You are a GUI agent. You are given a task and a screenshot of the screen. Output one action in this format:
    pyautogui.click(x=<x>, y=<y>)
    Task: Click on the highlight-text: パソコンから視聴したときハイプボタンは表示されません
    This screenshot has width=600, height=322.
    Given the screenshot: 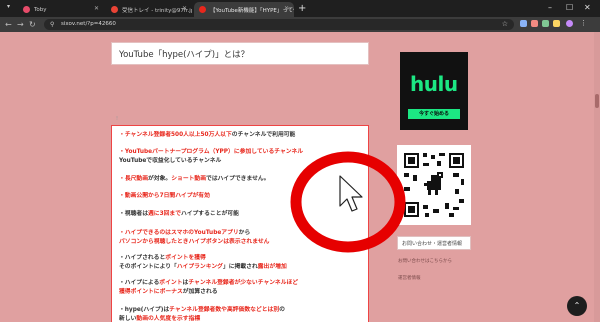 What is the action you would take?
    pyautogui.click(x=194, y=242)
    